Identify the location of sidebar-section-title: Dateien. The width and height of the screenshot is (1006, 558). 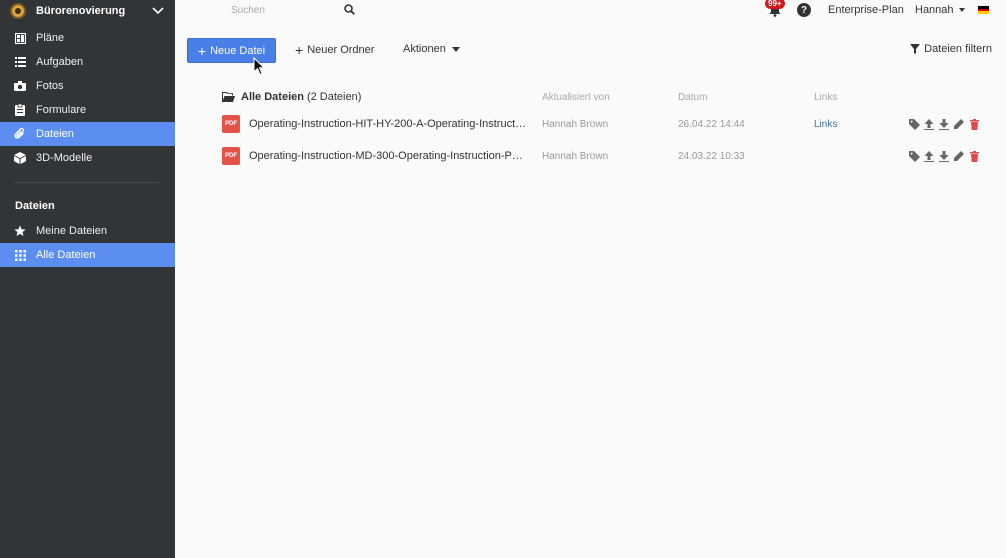
(35, 206).